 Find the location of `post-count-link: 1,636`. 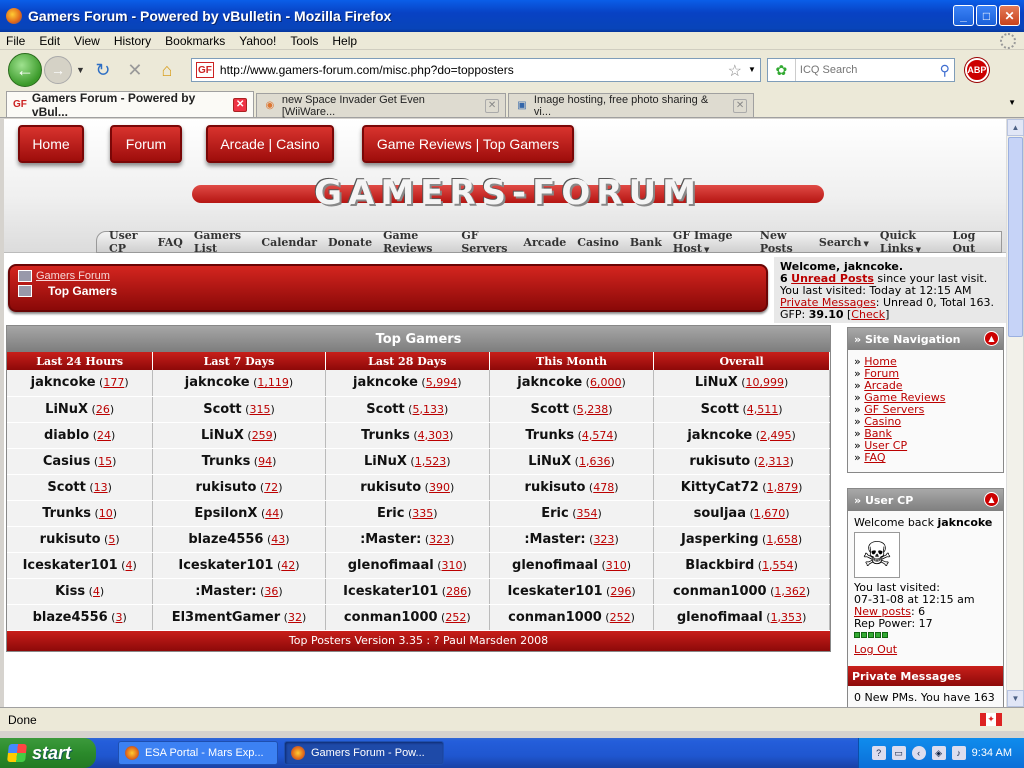

post-count-link: 1,636 is located at coordinates (595, 461).